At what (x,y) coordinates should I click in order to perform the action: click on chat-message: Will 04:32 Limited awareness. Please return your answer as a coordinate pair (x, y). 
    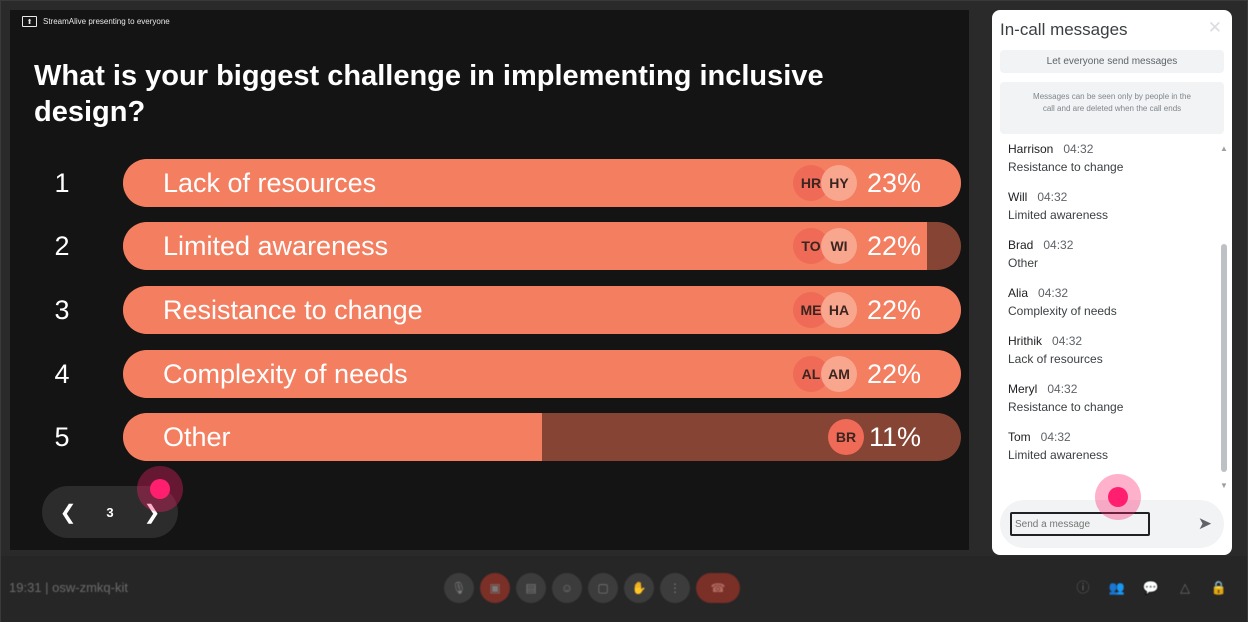
    Looking at the image, I should click on (1108, 212).